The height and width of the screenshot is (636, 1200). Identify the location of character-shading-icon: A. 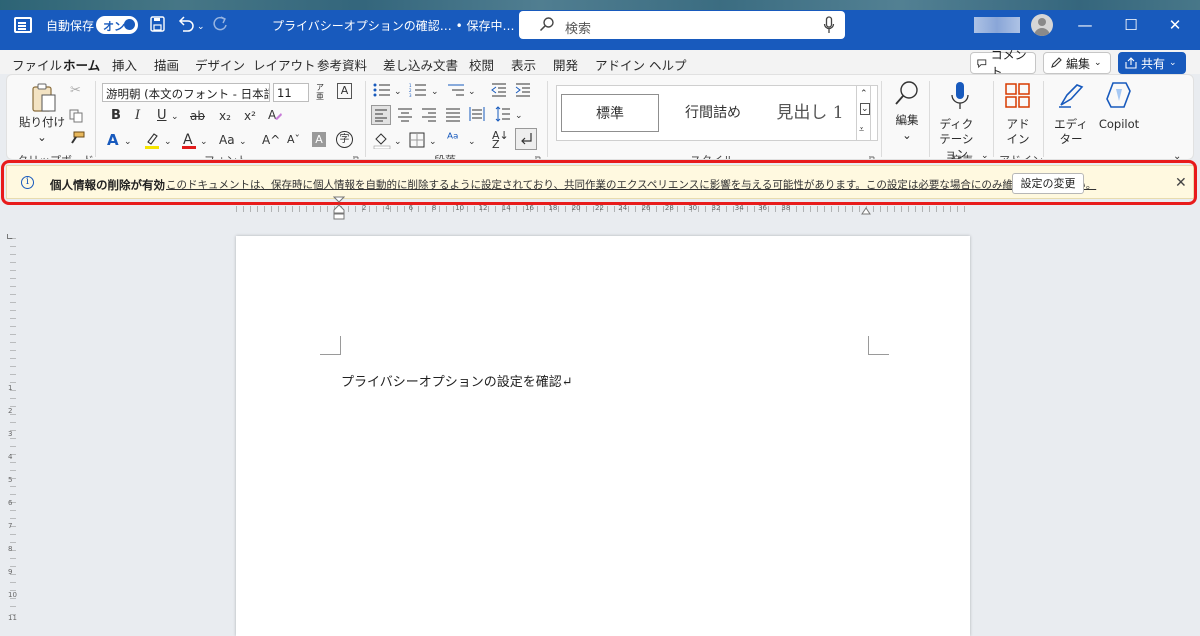
(319, 139).